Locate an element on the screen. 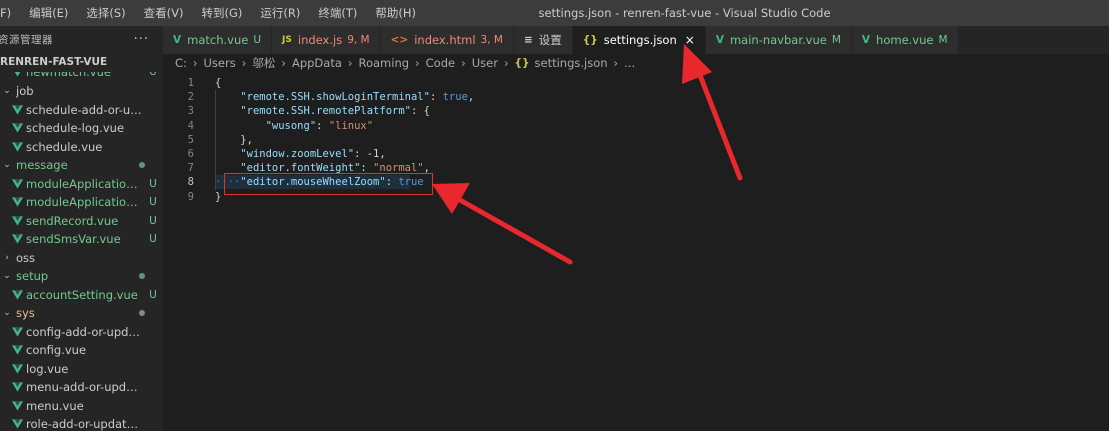 The image size is (1109, 431). workspace-name: RENREN-FAST-VUE is located at coordinates (54, 62).